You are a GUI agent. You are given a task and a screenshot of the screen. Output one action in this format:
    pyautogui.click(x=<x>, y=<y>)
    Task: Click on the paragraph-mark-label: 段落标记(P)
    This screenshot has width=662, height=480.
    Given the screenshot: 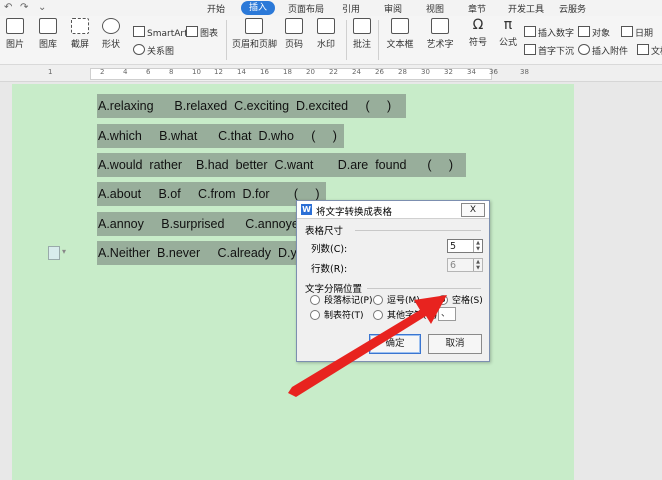 What is the action you would take?
    pyautogui.click(x=348, y=299)
    